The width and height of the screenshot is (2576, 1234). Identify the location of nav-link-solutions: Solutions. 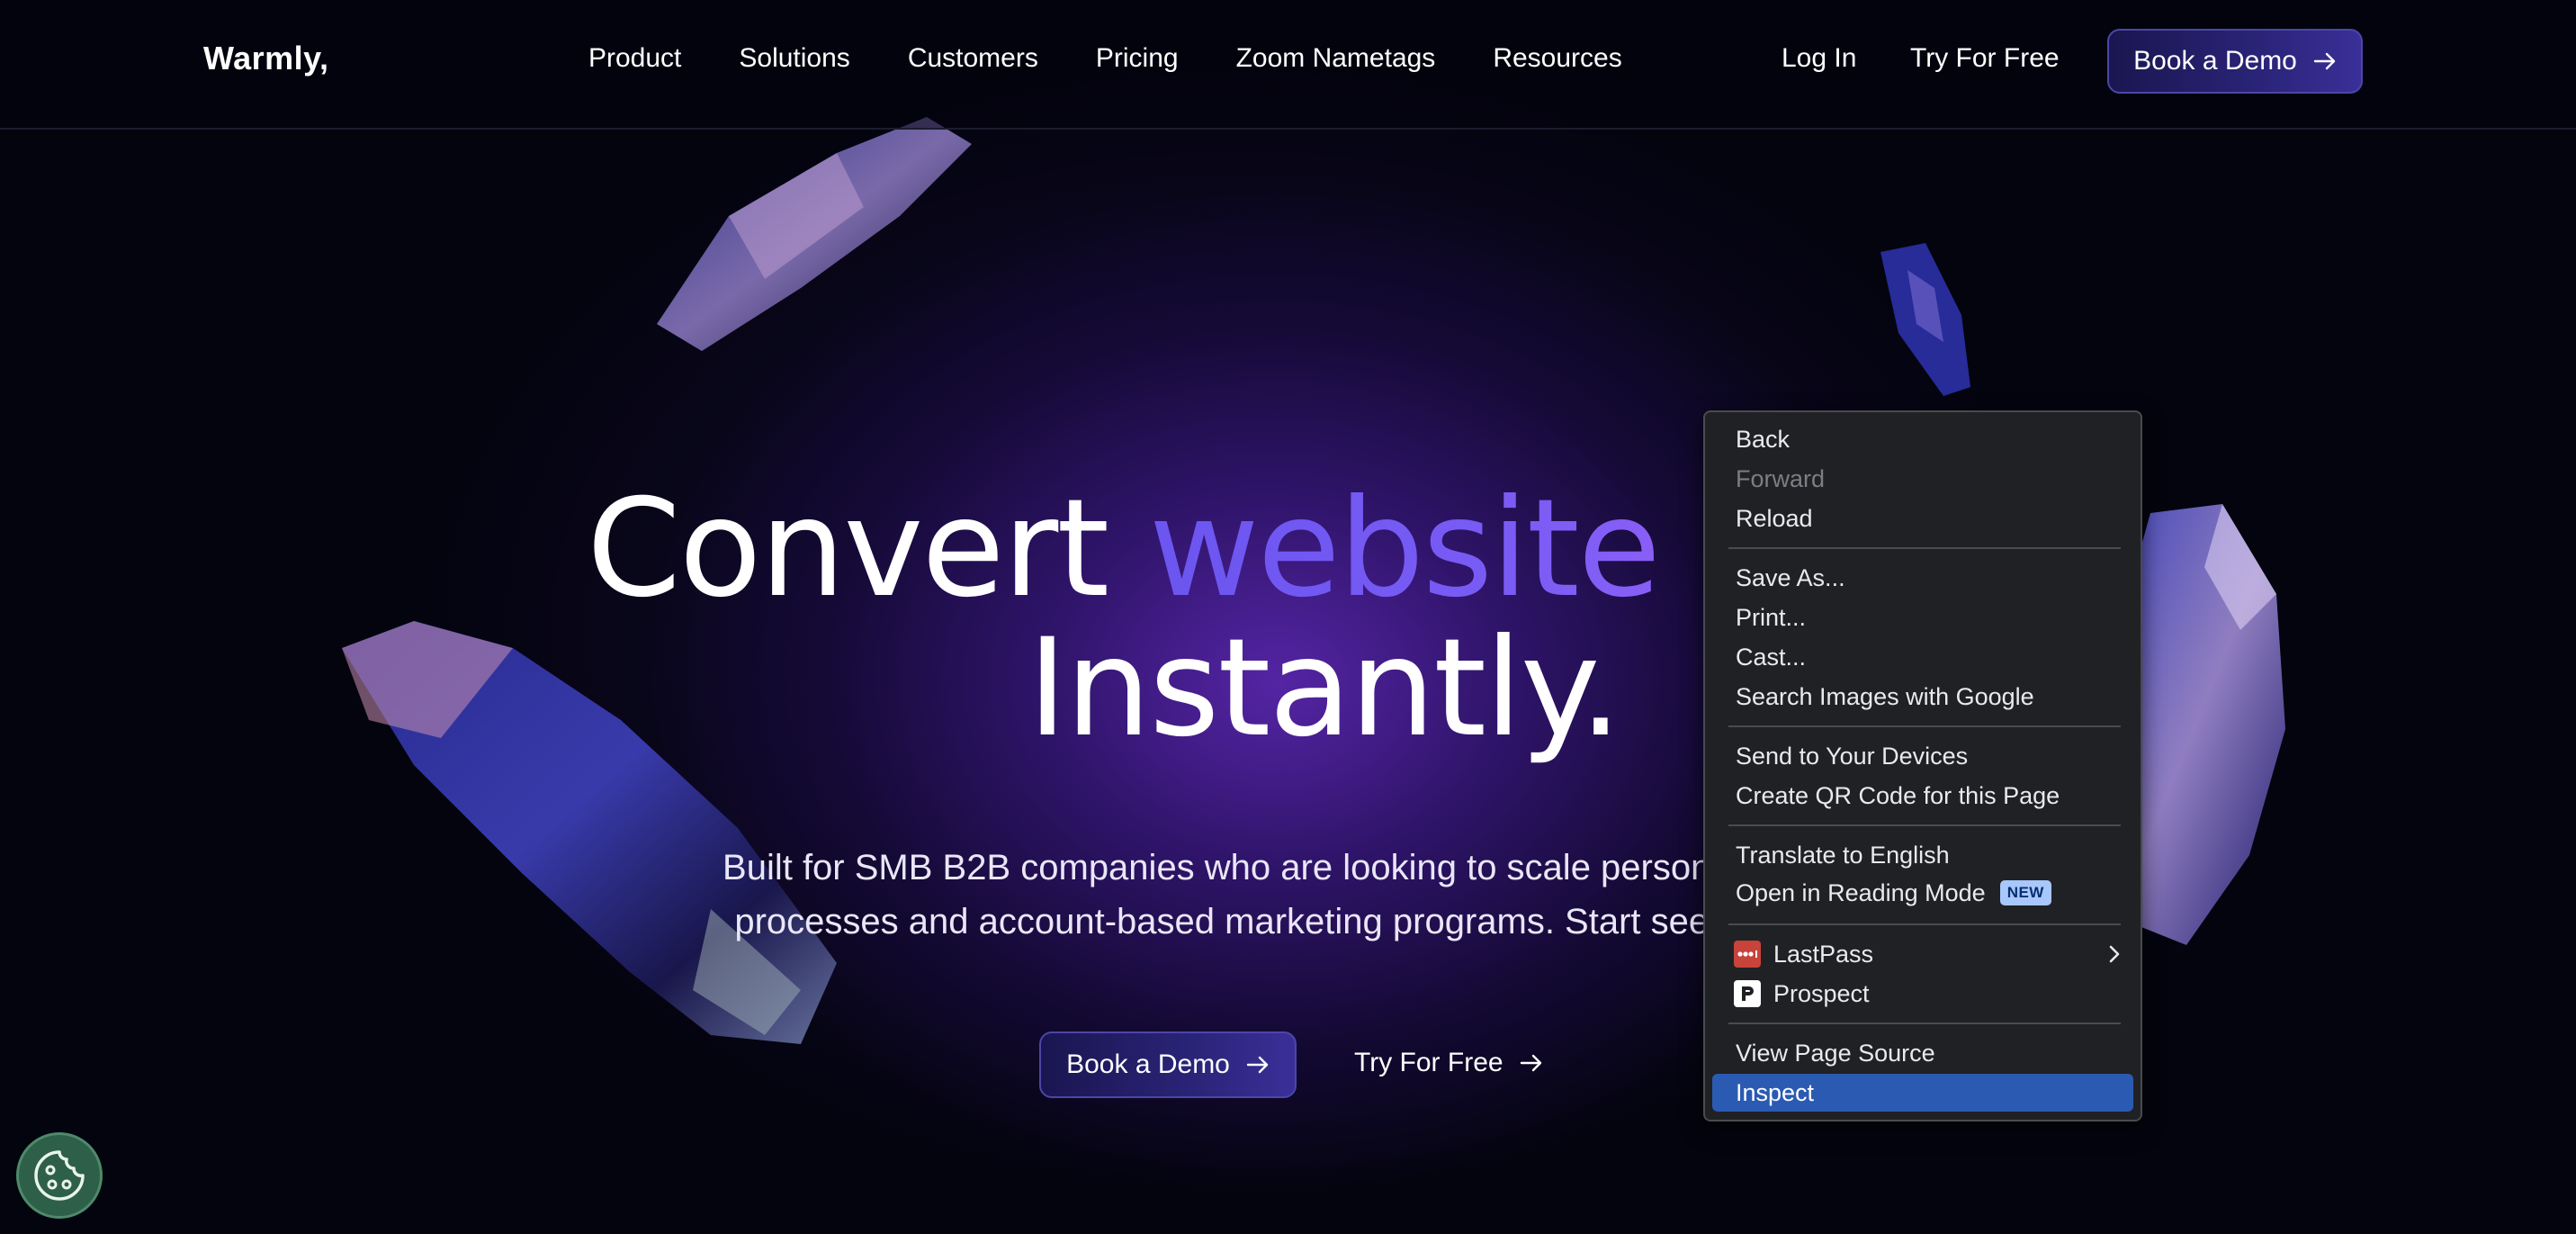
(794, 58).